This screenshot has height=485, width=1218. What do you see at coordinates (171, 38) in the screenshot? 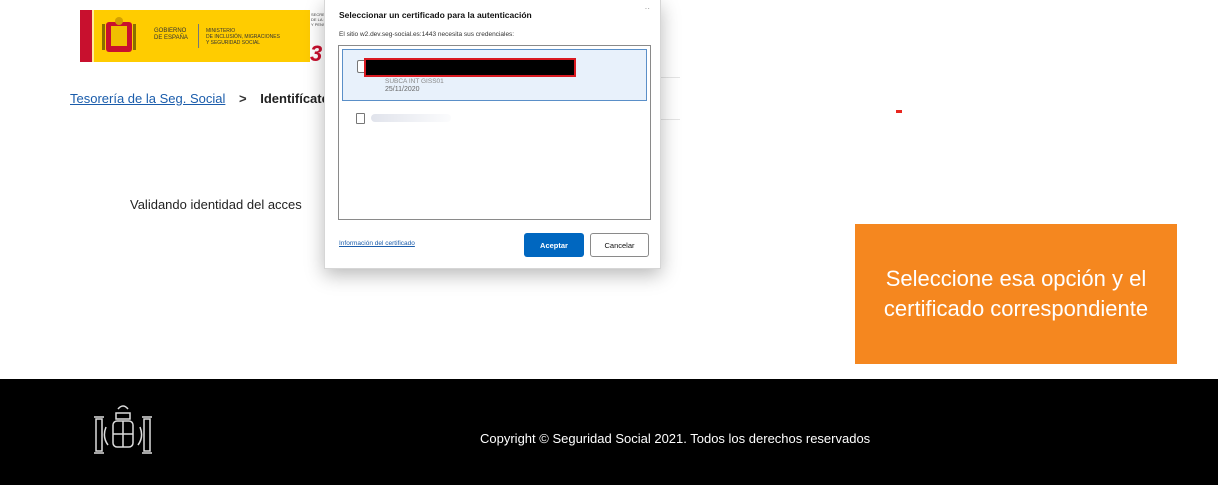
I see `gov-line2: DE ESPAÑA` at bounding box center [171, 38].